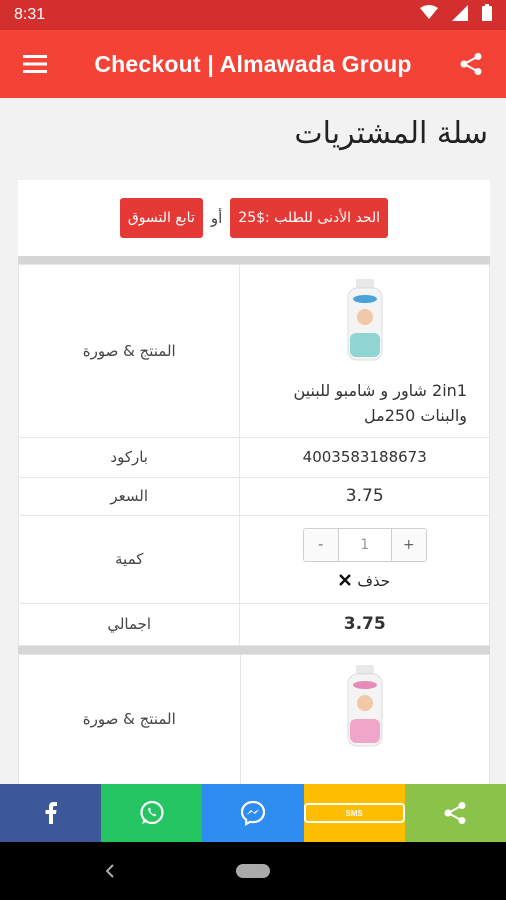 The image size is (506, 900). What do you see at coordinates (161, 218) in the screenshot?
I see `continue-shopping-button: تابع التسوق` at bounding box center [161, 218].